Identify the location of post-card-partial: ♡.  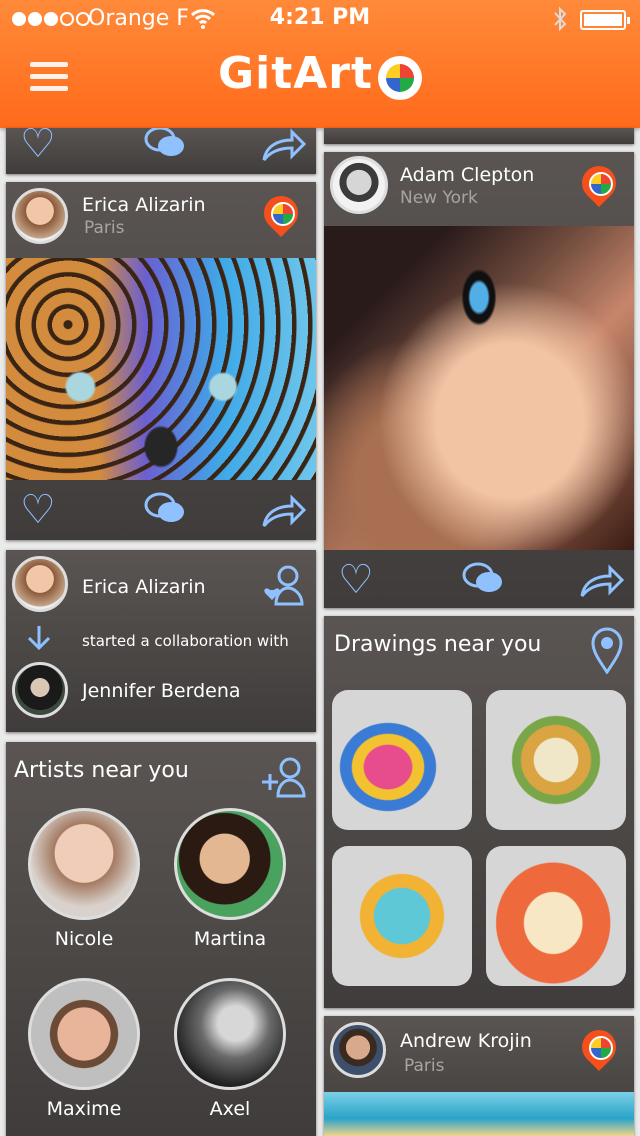
(161, 151).